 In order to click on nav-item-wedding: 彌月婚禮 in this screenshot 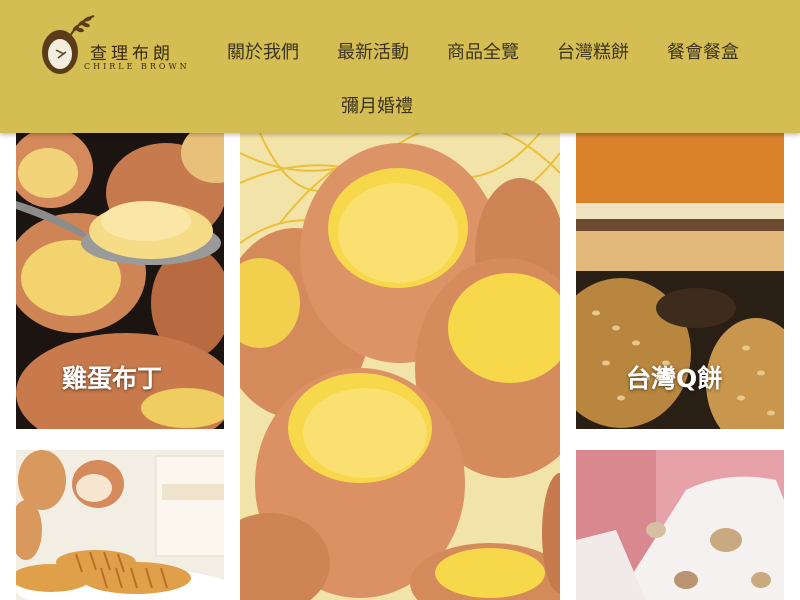, I will do `click(377, 105)`.